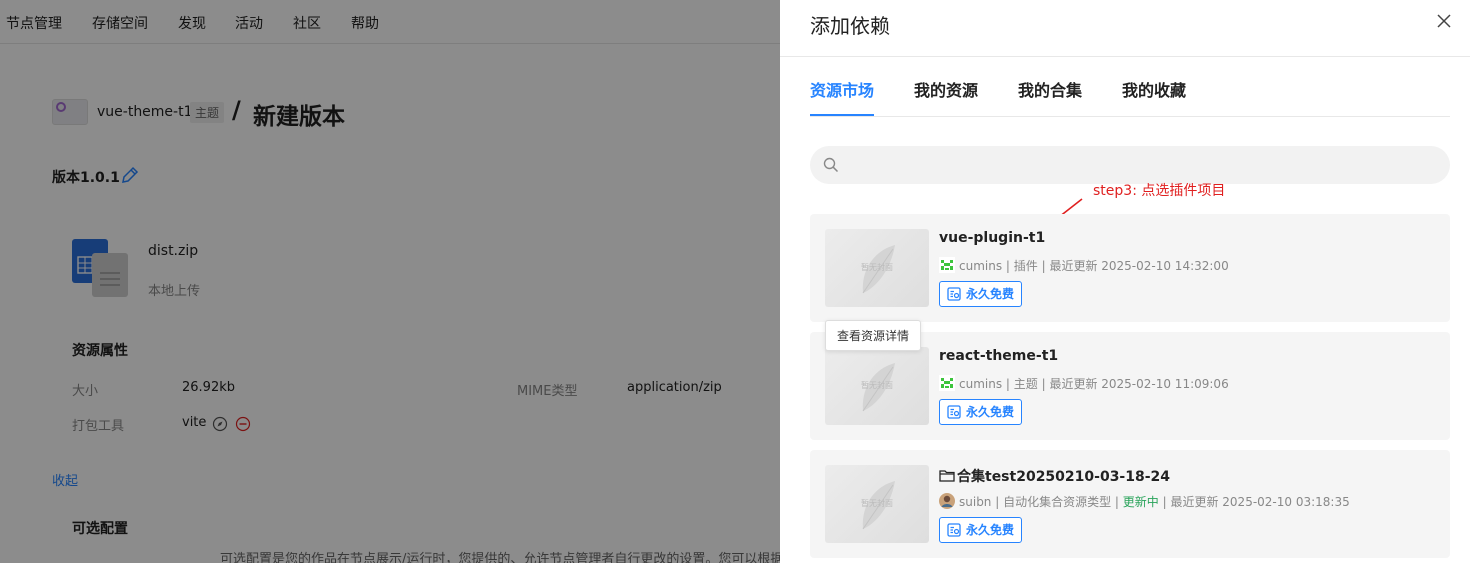 The height and width of the screenshot is (563, 1470). What do you see at coordinates (1115, 266) in the screenshot?
I see `resource-info: | 插件 | 最近更新 2025-02-10 14:32:00` at bounding box center [1115, 266].